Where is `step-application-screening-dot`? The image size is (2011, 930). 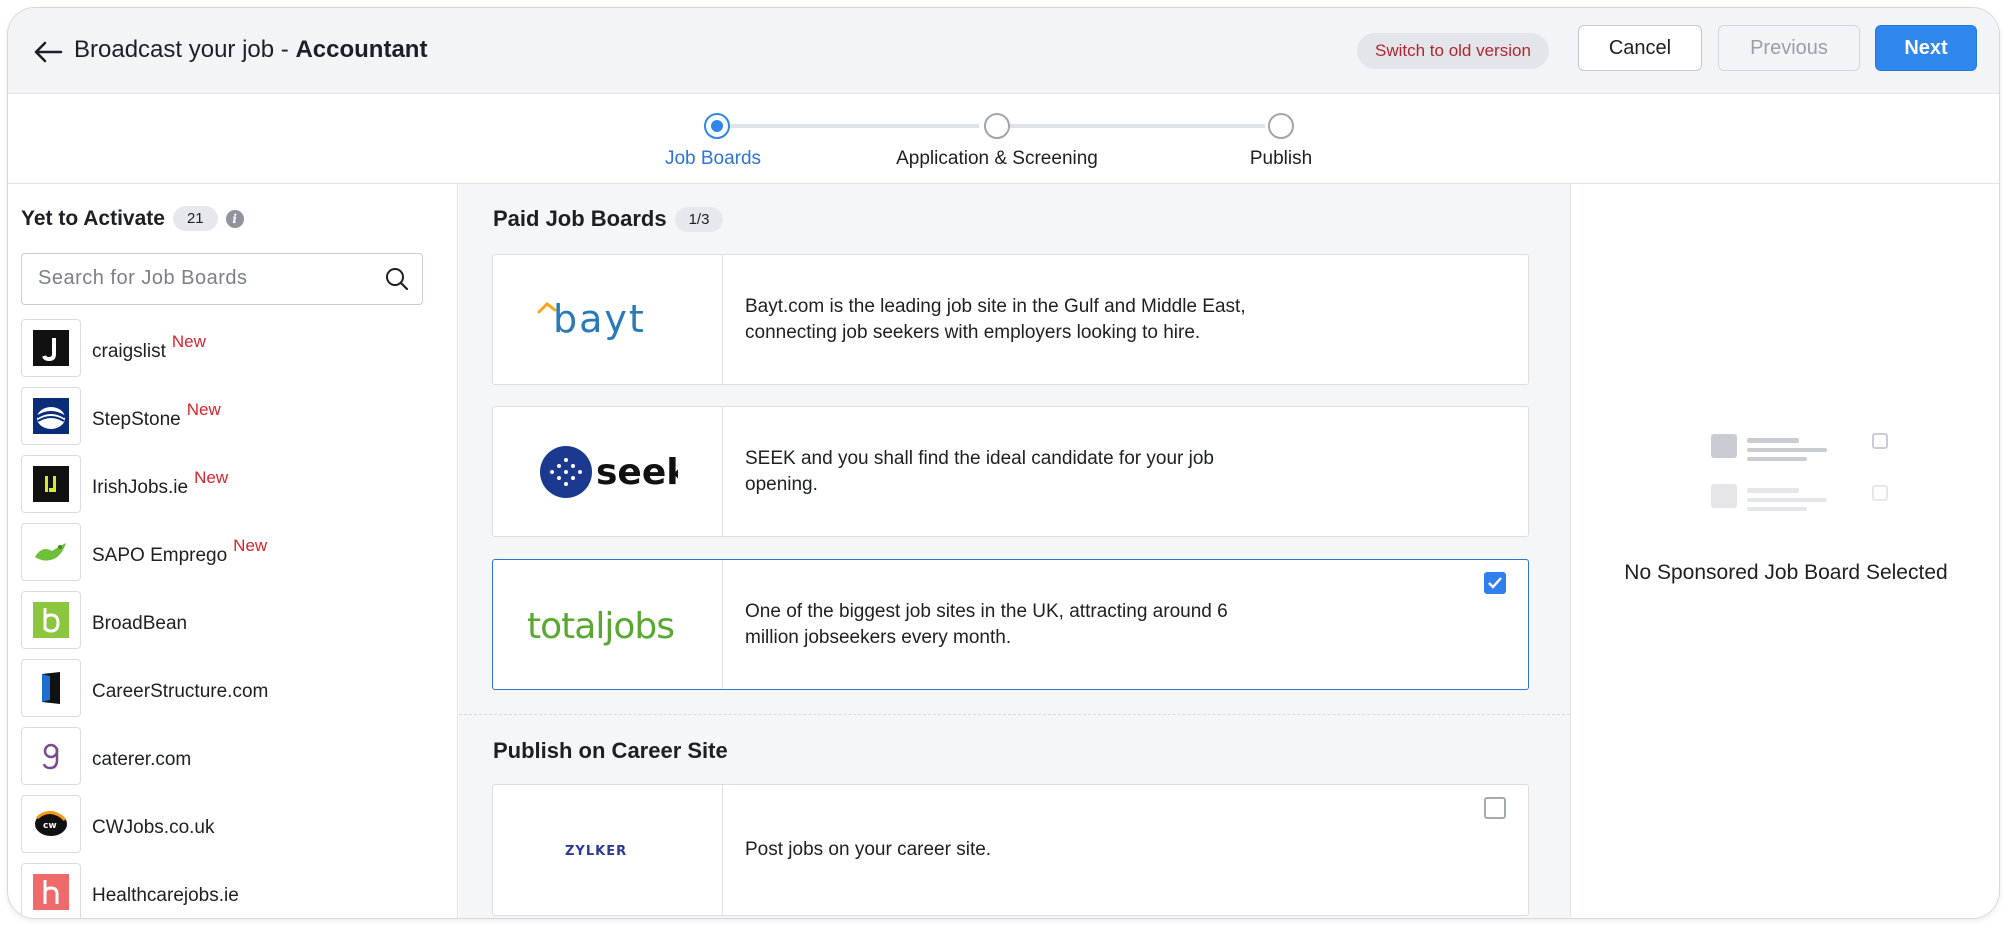 step-application-screening-dot is located at coordinates (997, 126).